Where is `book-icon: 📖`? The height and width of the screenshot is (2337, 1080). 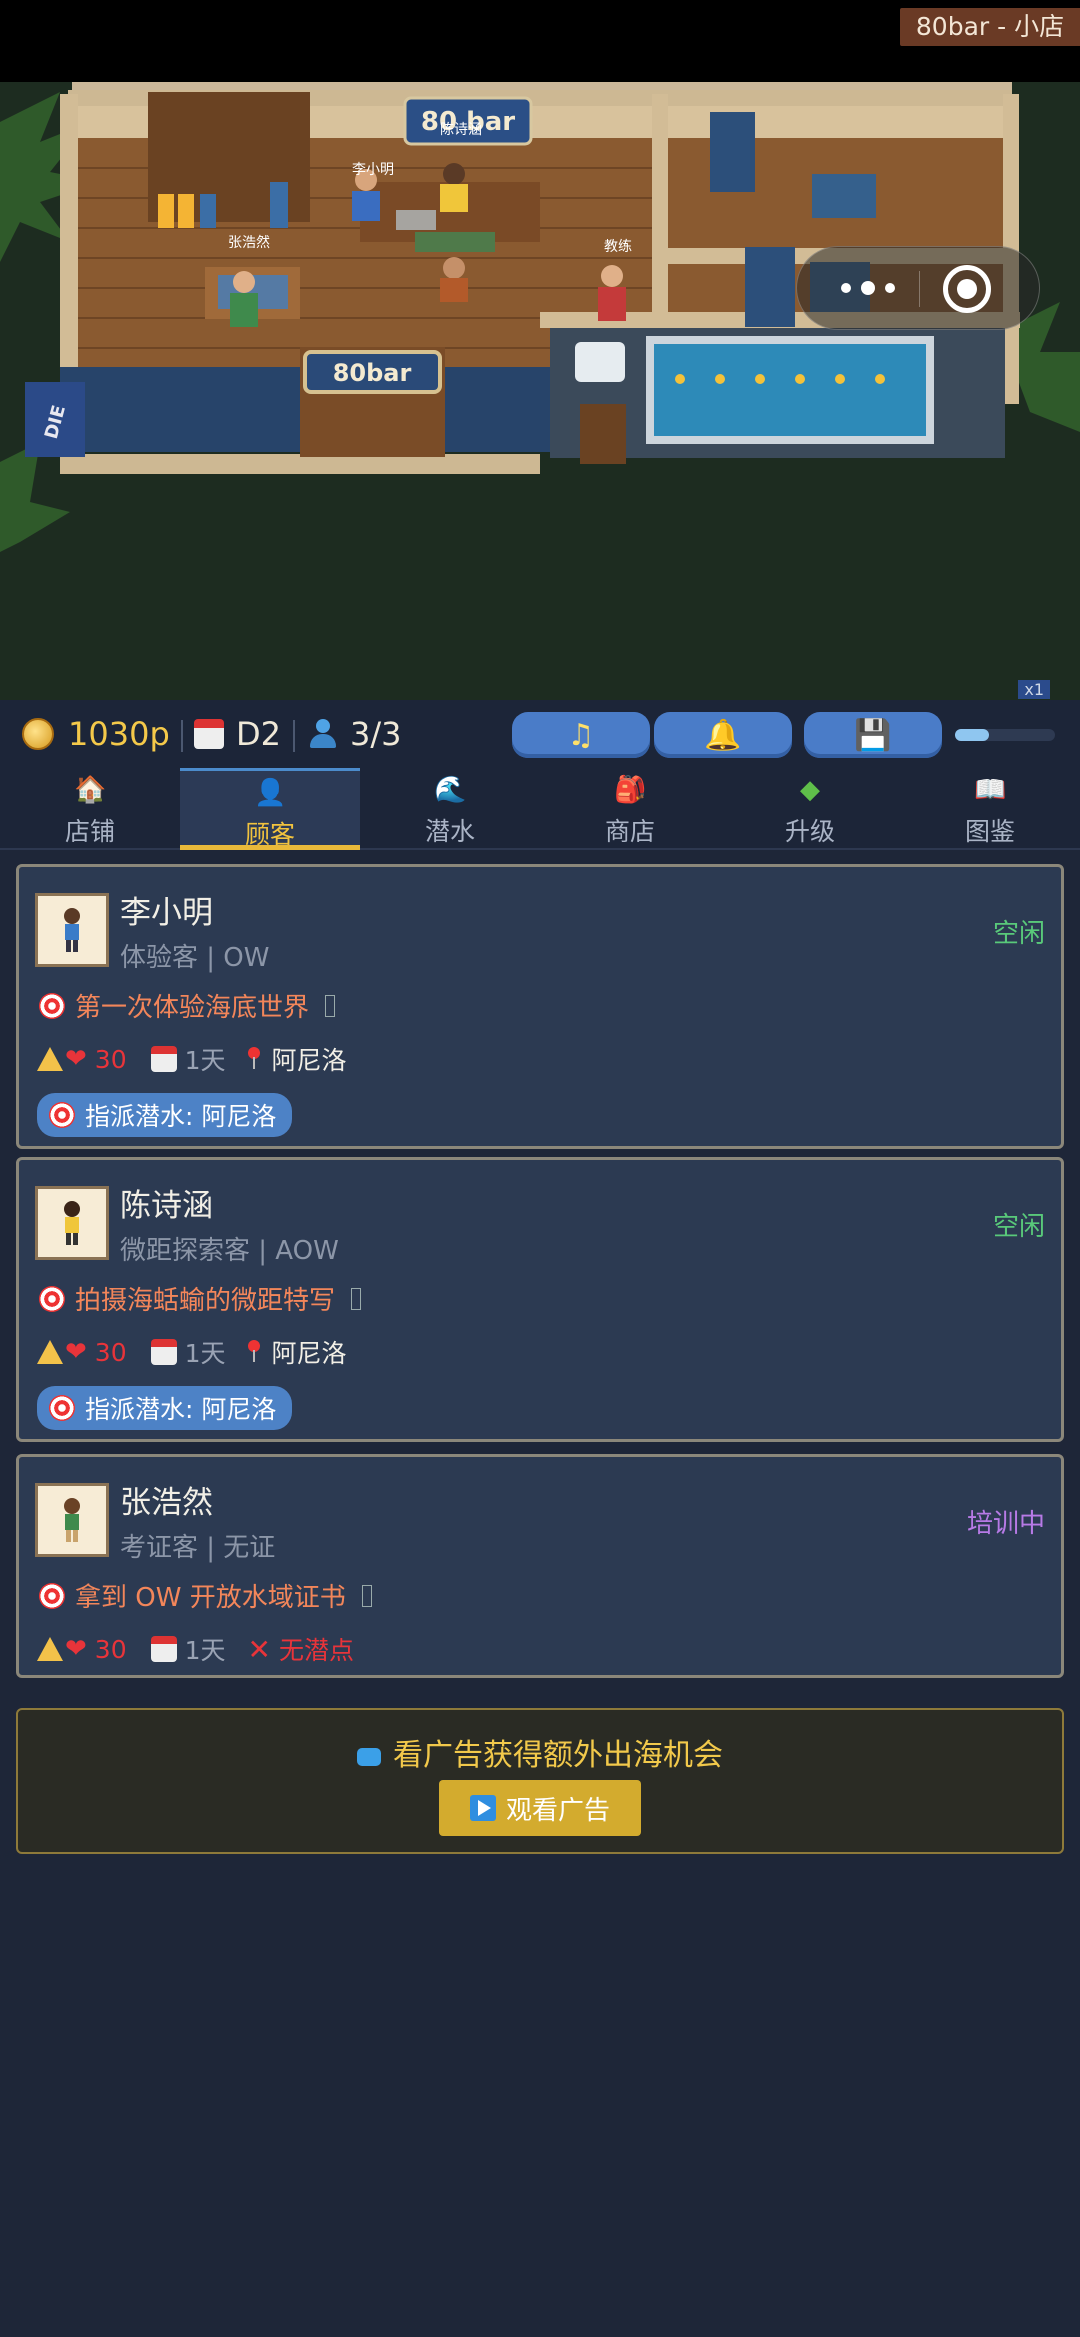 book-icon: 📖 is located at coordinates (990, 790).